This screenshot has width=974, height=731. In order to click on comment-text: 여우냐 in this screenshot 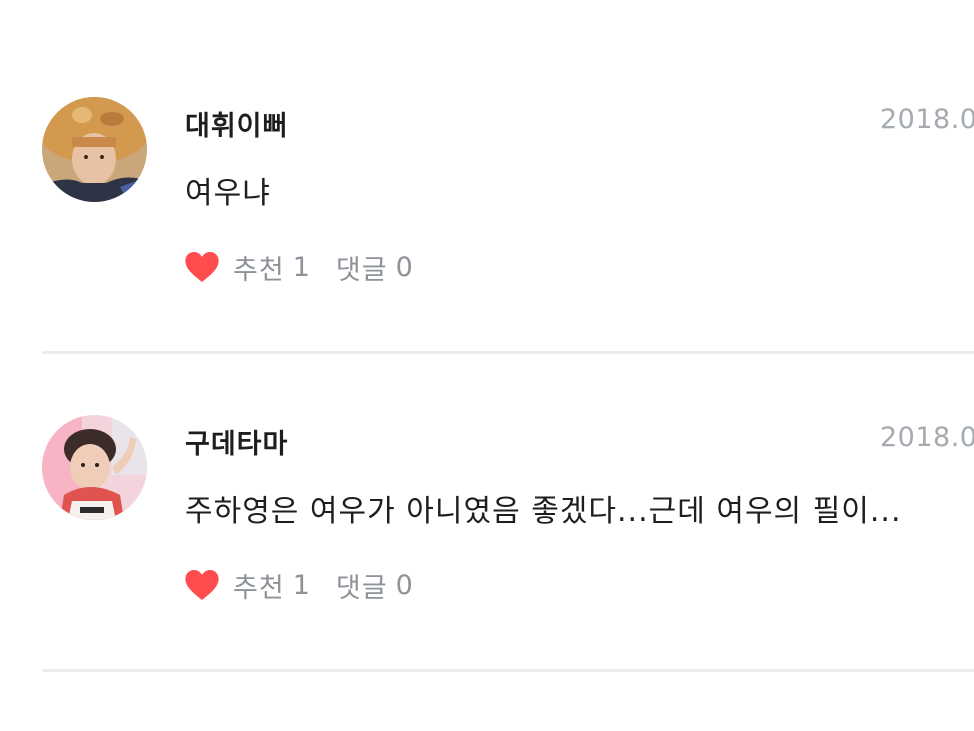, I will do `click(228, 193)`.